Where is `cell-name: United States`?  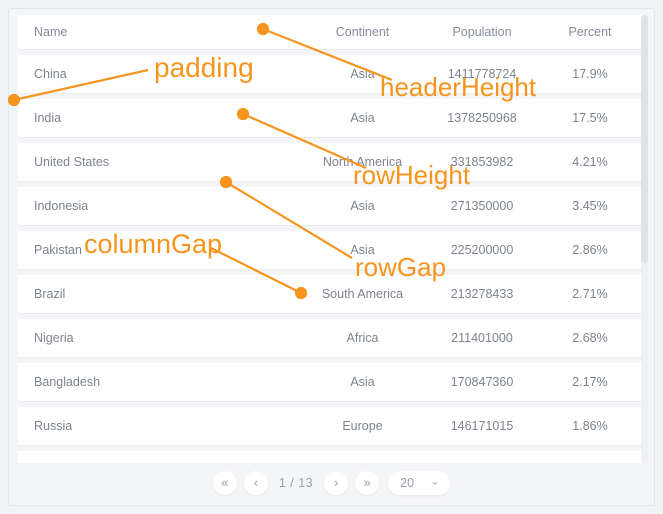
cell-name: United States is located at coordinates (72, 162).